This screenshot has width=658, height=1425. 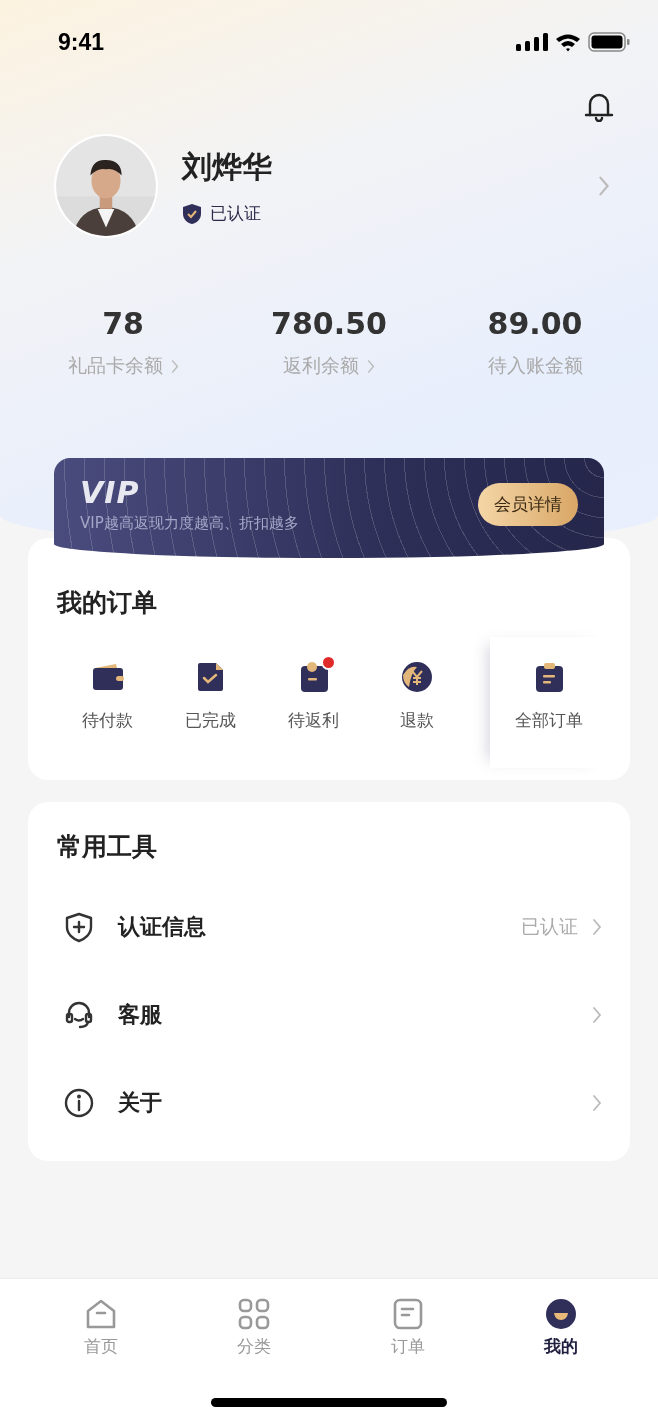 I want to click on status-time: 9:41, so click(x=81, y=42).